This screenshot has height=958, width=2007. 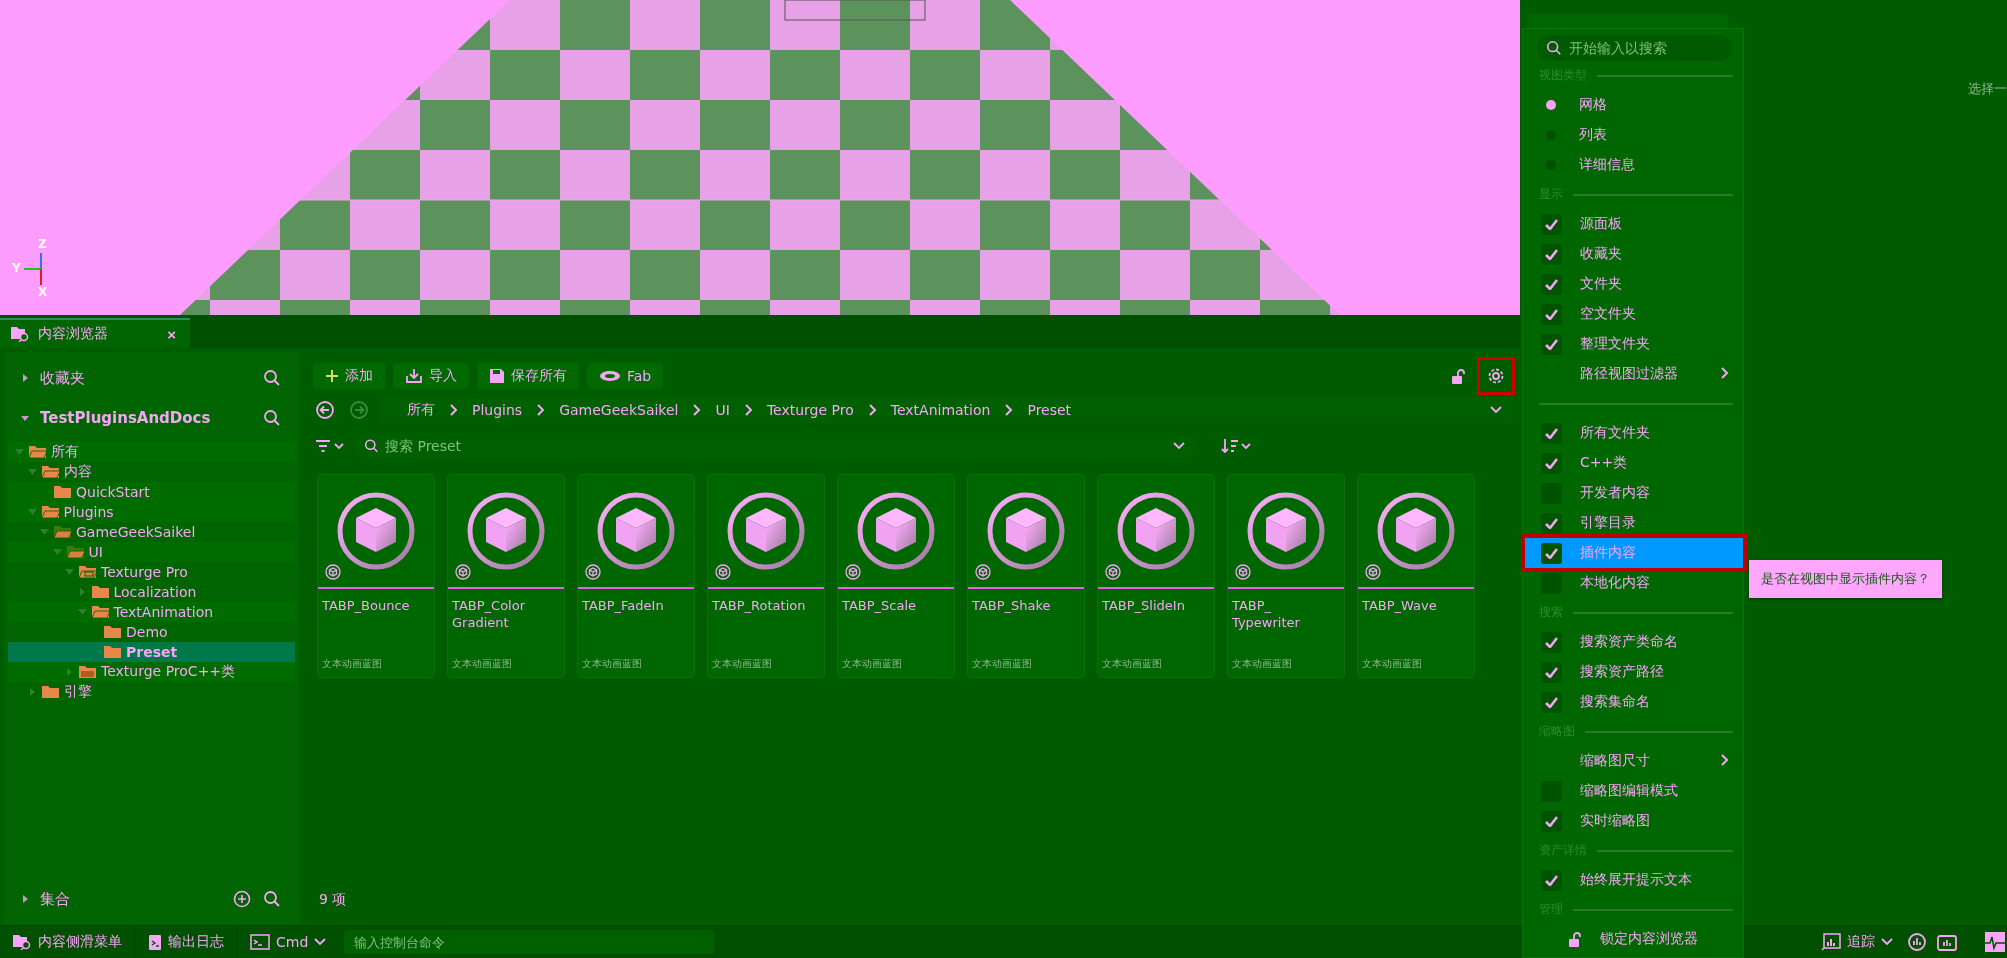 I want to click on toolbar-button: Fab, so click(x=625, y=376).